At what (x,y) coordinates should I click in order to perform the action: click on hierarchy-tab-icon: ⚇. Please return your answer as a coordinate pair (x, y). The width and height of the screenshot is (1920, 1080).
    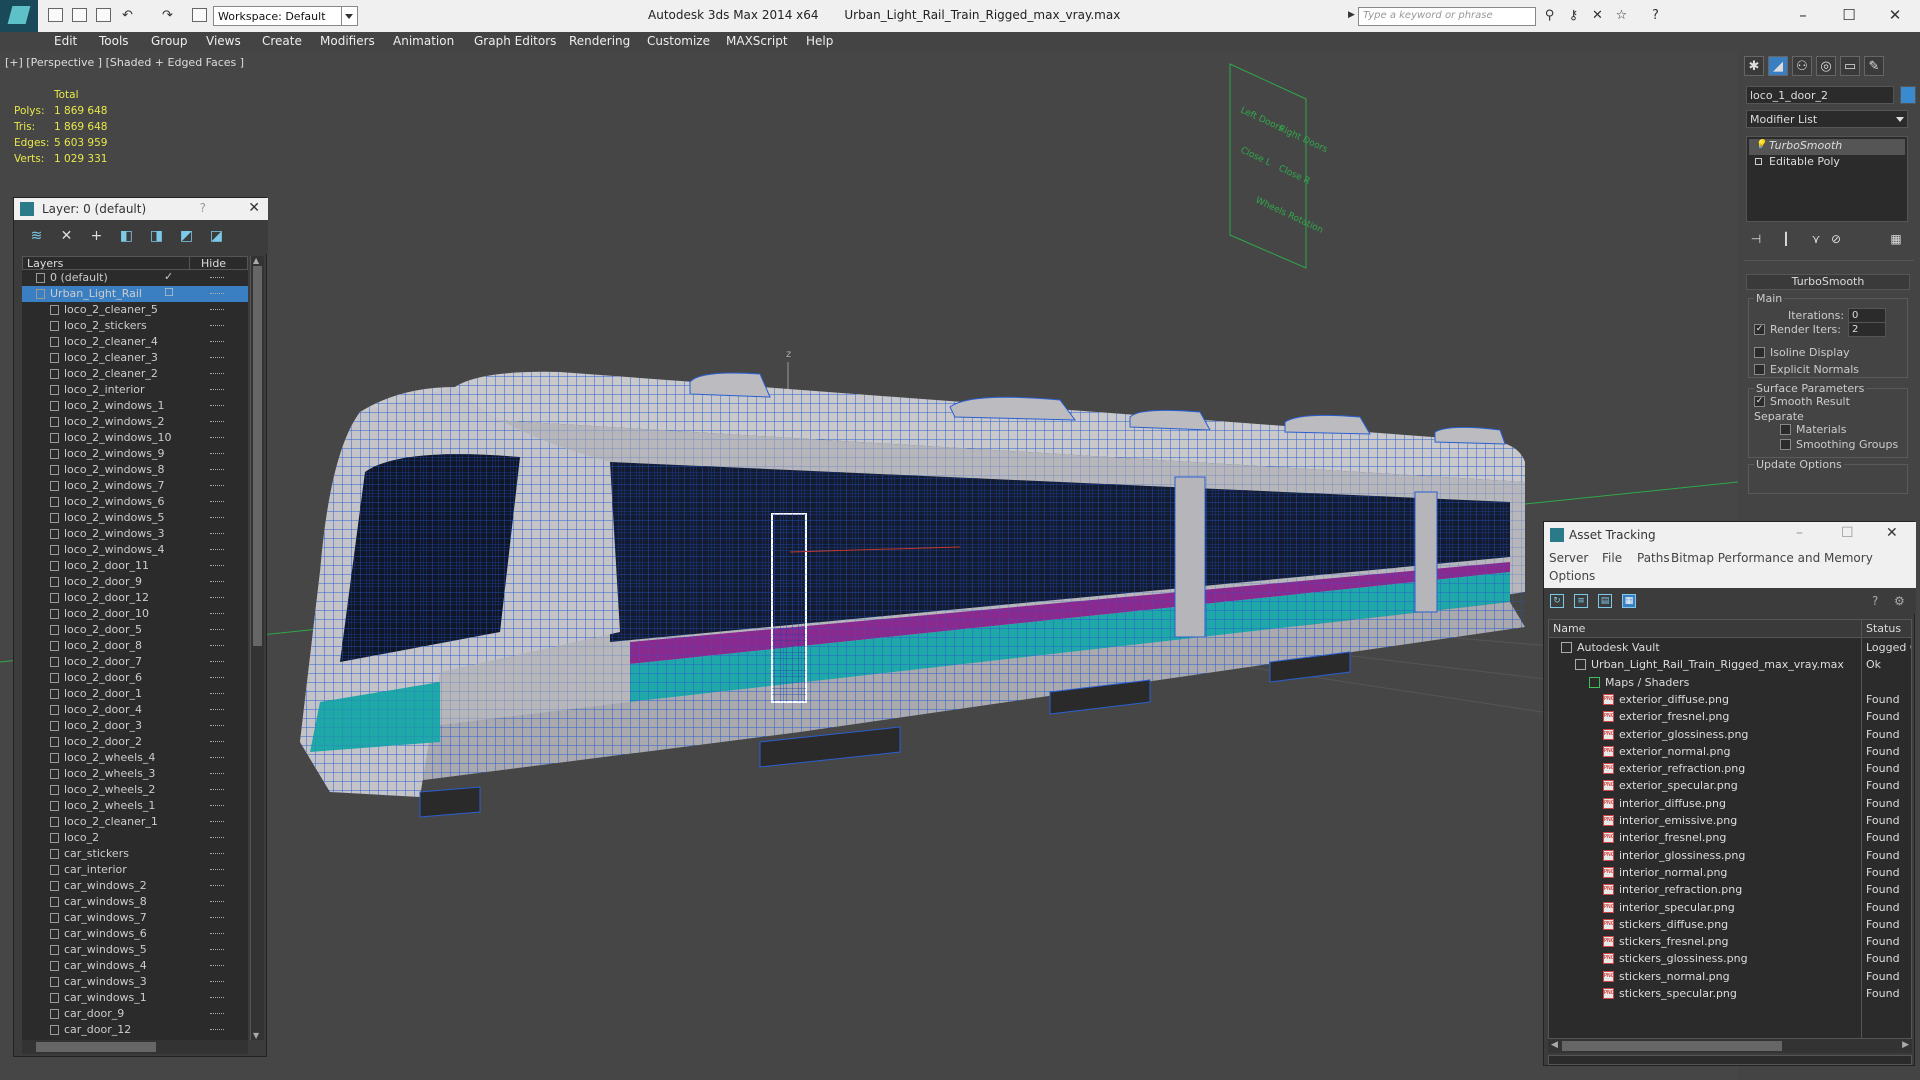
    Looking at the image, I should click on (1802, 66).